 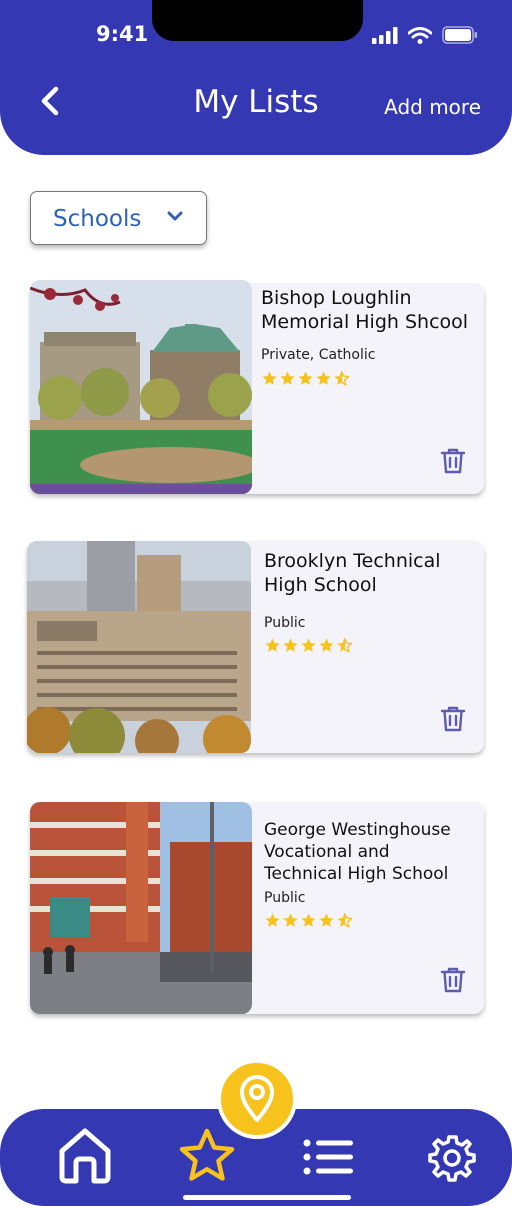 What do you see at coordinates (329, 1157) in the screenshot?
I see `list-icon` at bounding box center [329, 1157].